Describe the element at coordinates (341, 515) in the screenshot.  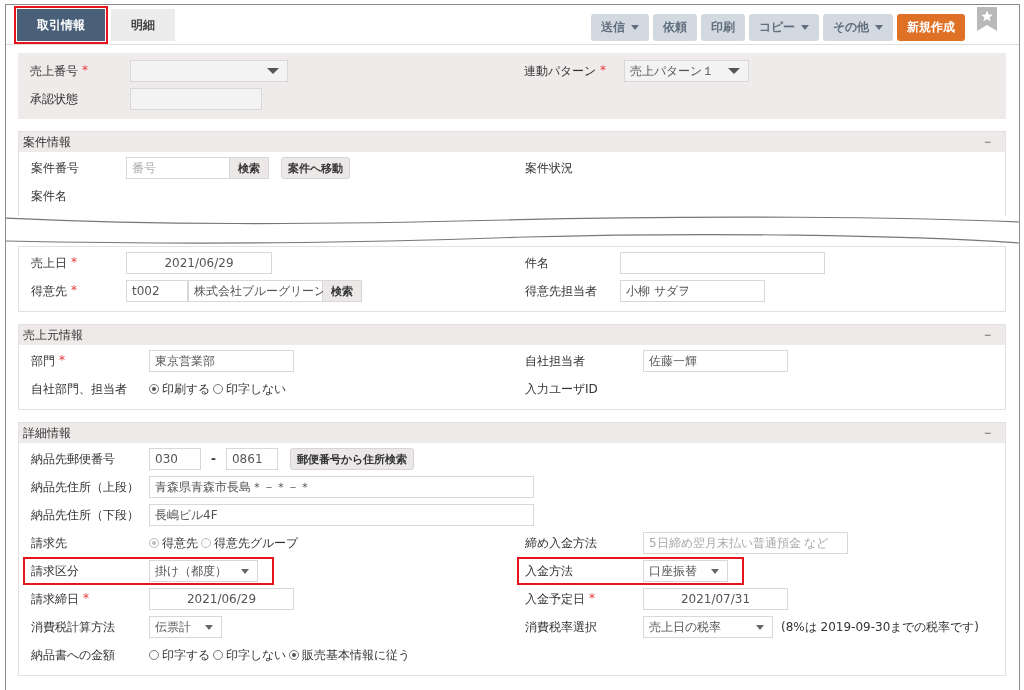
I see `input-field: 長嶋ビル4F` at that location.